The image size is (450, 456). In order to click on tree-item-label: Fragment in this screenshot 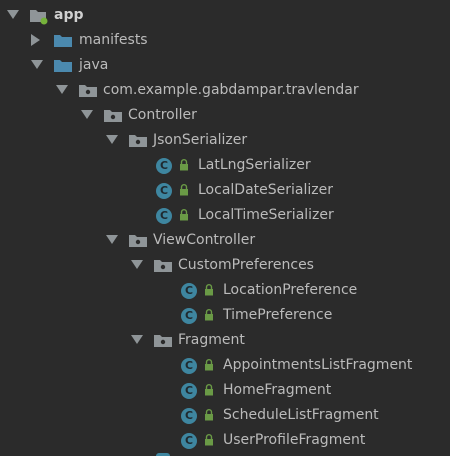, I will do `click(211, 340)`.